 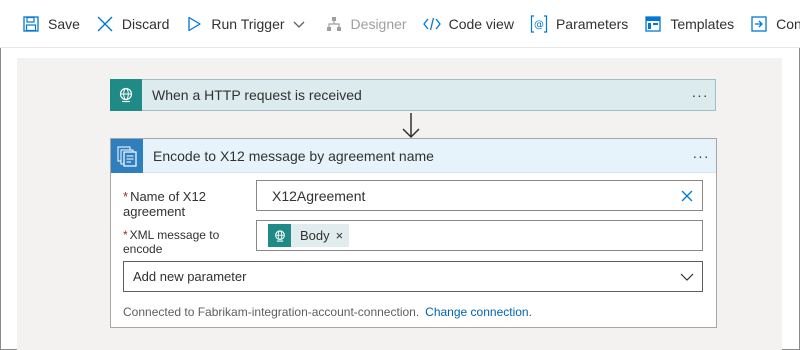 I want to click on designer-button: Designer, so click(x=366, y=23).